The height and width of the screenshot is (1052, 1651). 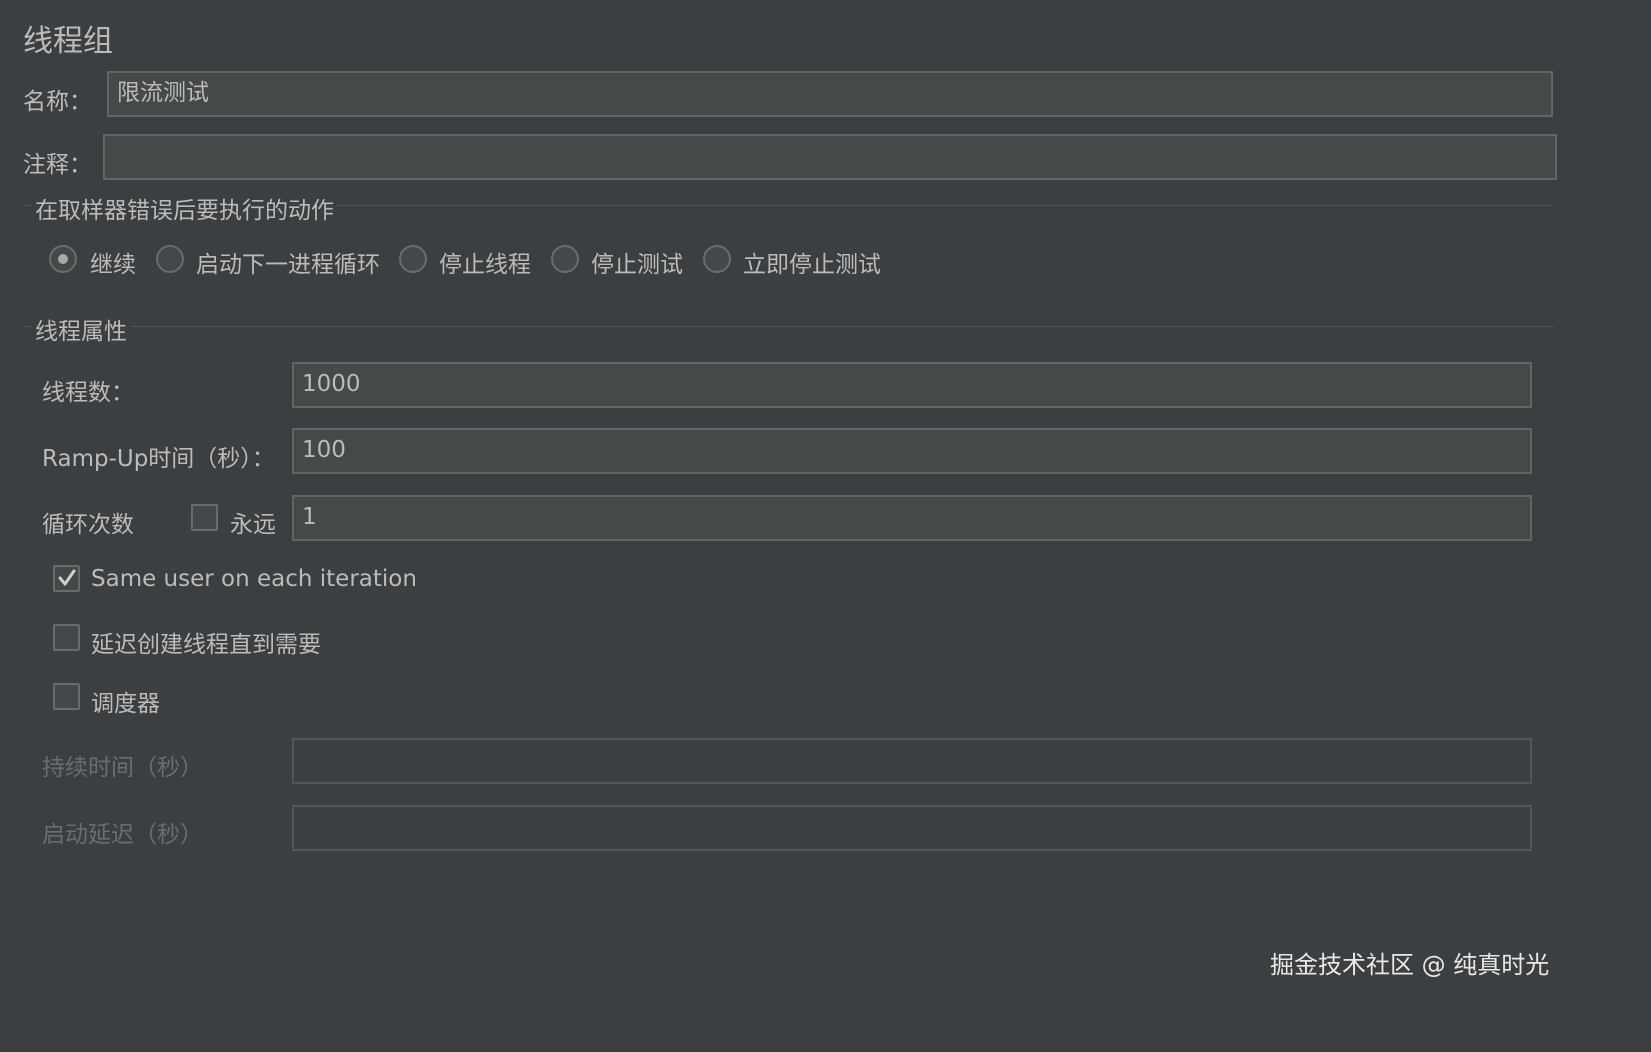 What do you see at coordinates (912, 828) in the screenshot?
I see `startup-delay-input` at bounding box center [912, 828].